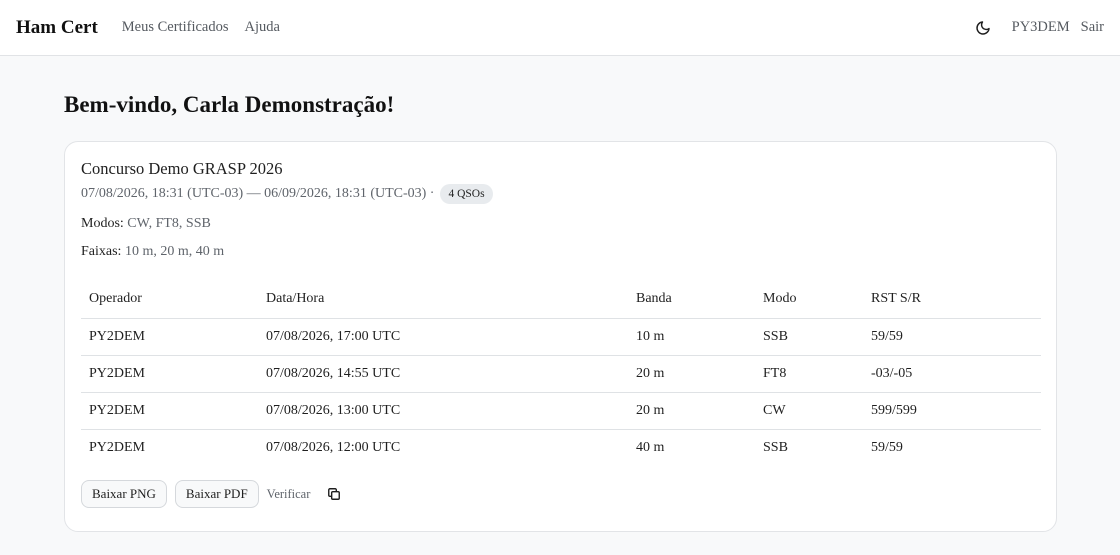 The width and height of the screenshot is (1120, 555). I want to click on page-title: Bem-vindo, Carla Demonstração!, so click(229, 104).